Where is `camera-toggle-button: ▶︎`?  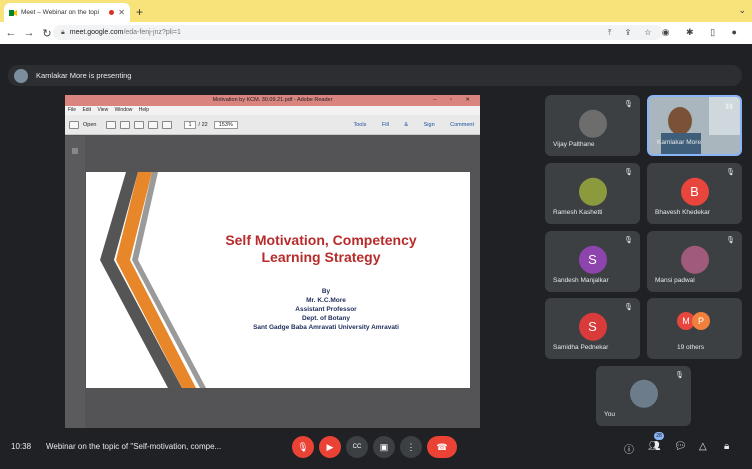 camera-toggle-button: ▶︎ is located at coordinates (330, 447).